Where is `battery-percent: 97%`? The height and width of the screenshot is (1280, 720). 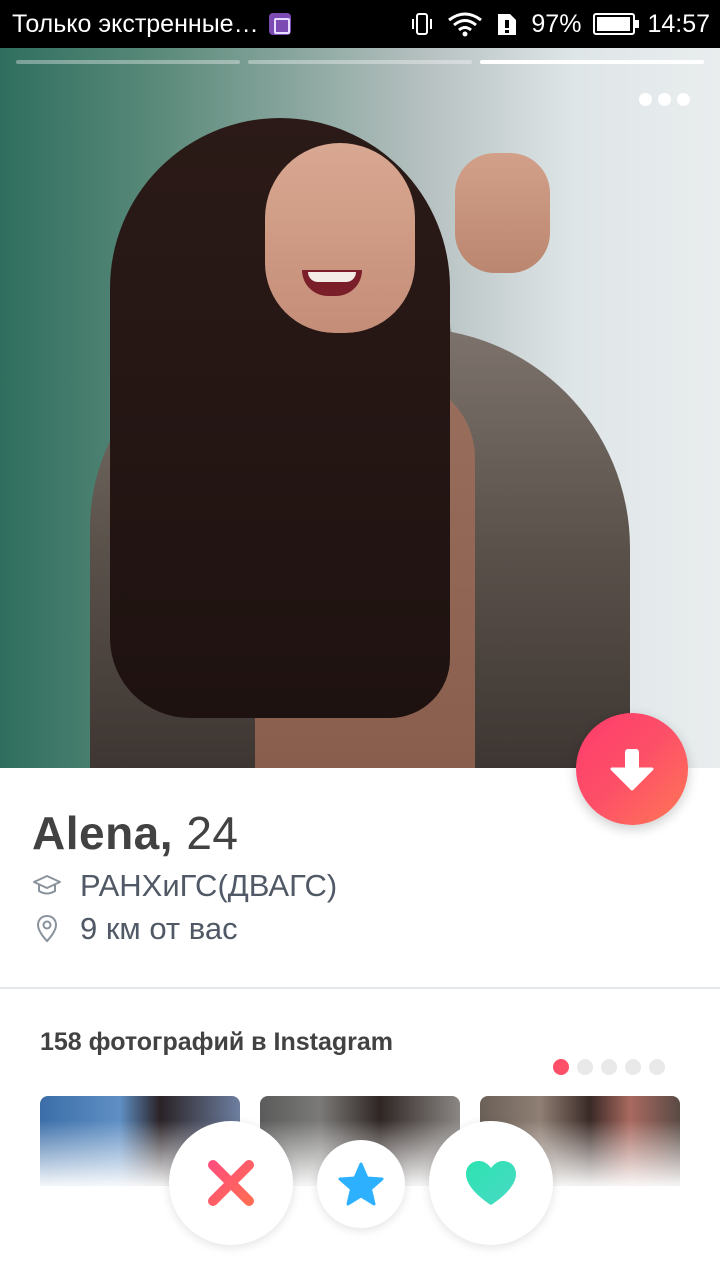
battery-percent: 97% is located at coordinates (556, 23).